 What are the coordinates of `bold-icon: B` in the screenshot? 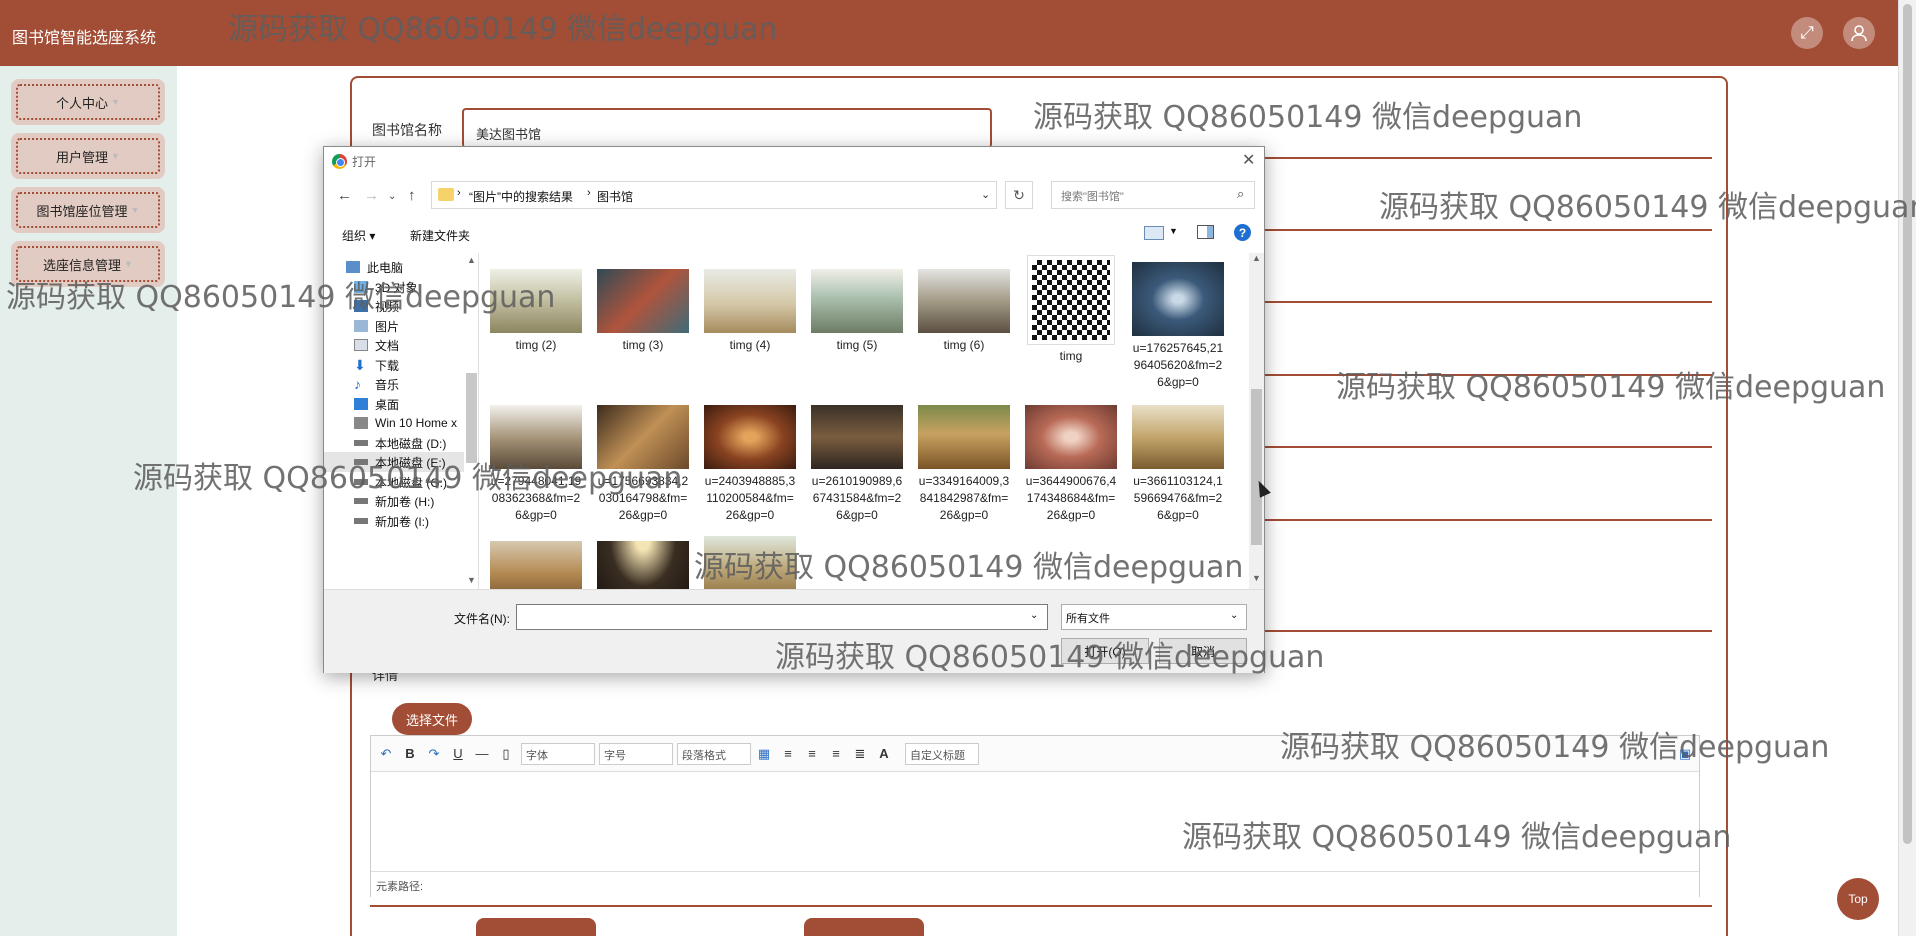 It's located at (410, 754).